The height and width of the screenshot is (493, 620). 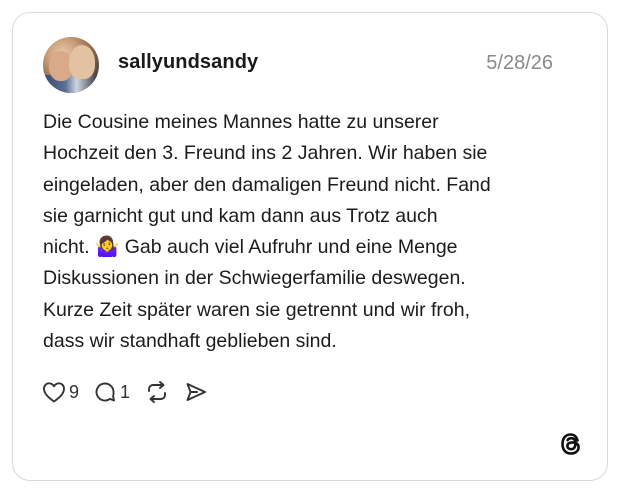 I want to click on share-icon, so click(x=196, y=392).